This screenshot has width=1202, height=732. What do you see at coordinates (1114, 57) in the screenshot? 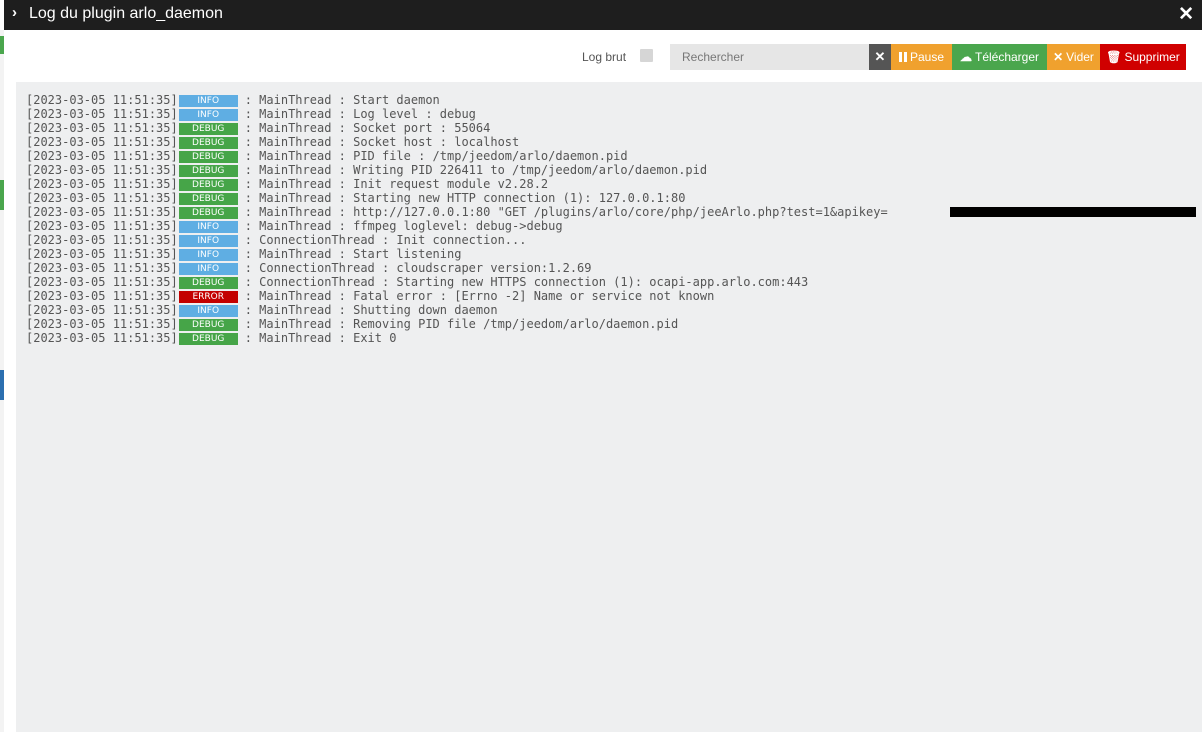
I see `trash-icon: 🗑` at bounding box center [1114, 57].